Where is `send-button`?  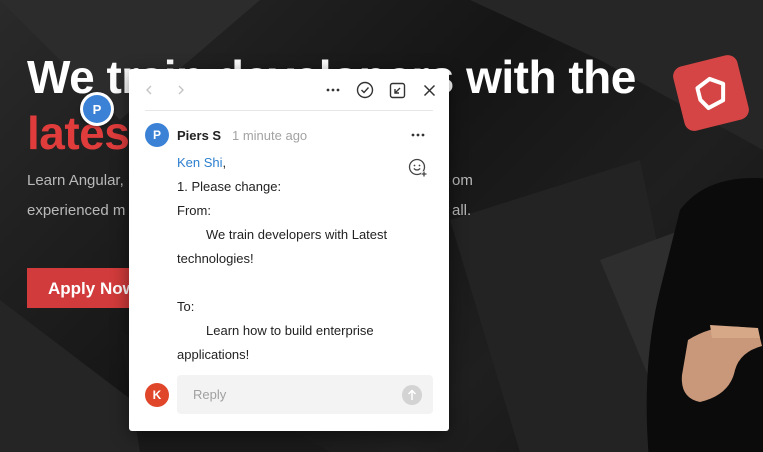
send-button is located at coordinates (412, 395).